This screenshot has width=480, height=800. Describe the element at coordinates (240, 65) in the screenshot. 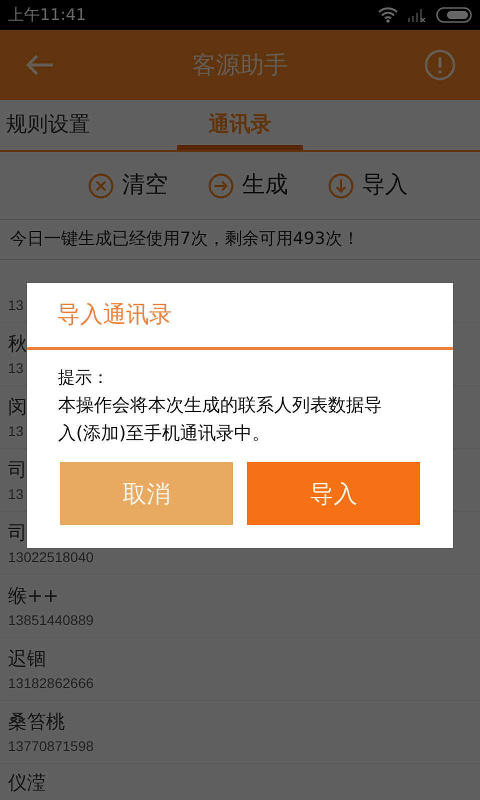

I see `app-title: 客源助手` at that location.